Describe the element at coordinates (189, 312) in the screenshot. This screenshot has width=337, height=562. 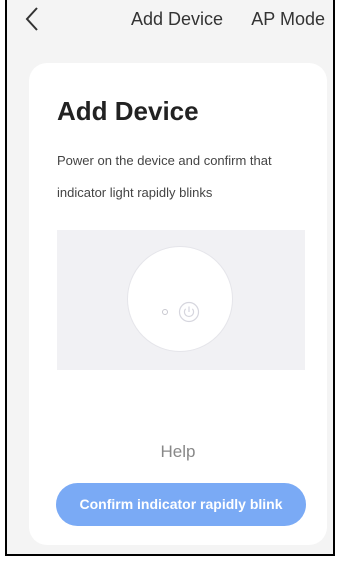
I see `power-icon` at that location.